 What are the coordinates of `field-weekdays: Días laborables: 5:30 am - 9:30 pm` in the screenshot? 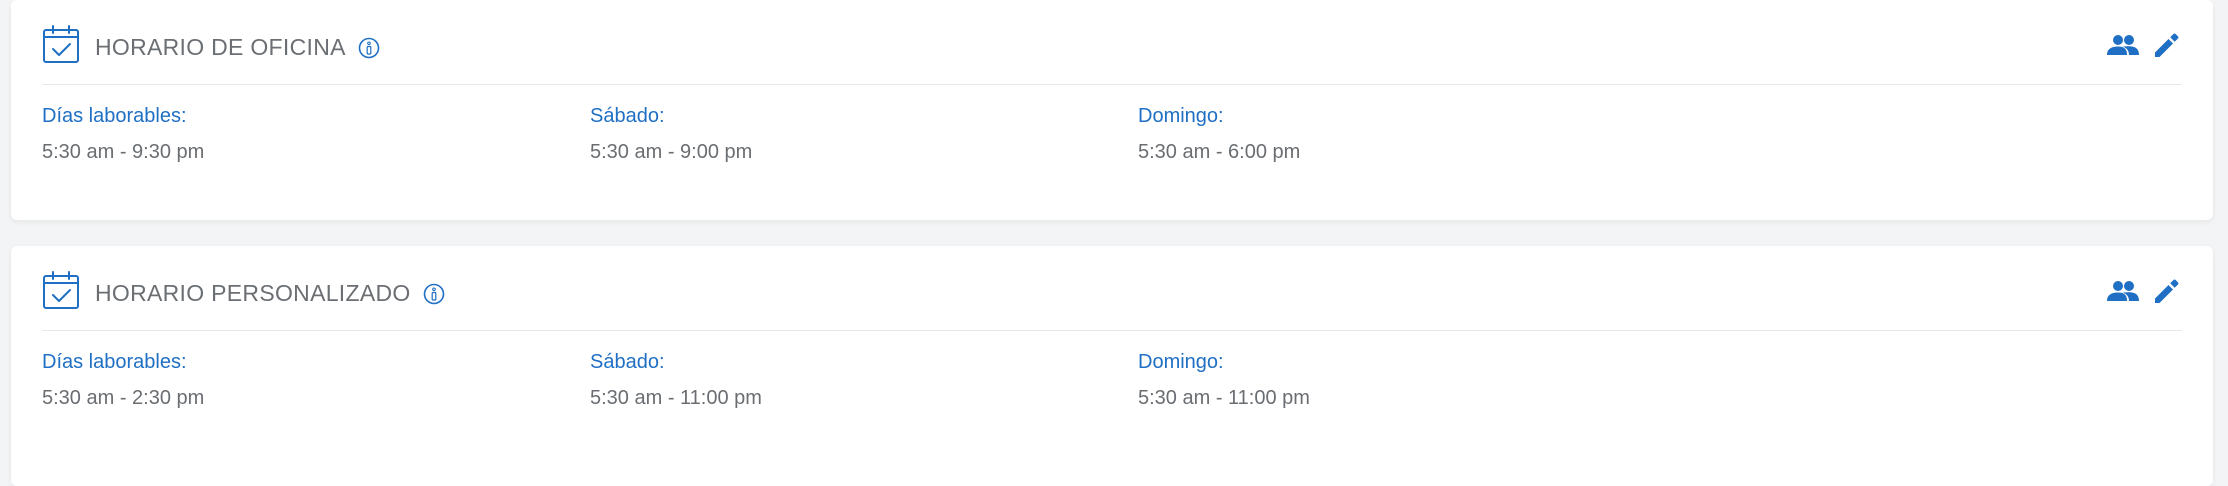 It's located at (292, 134).